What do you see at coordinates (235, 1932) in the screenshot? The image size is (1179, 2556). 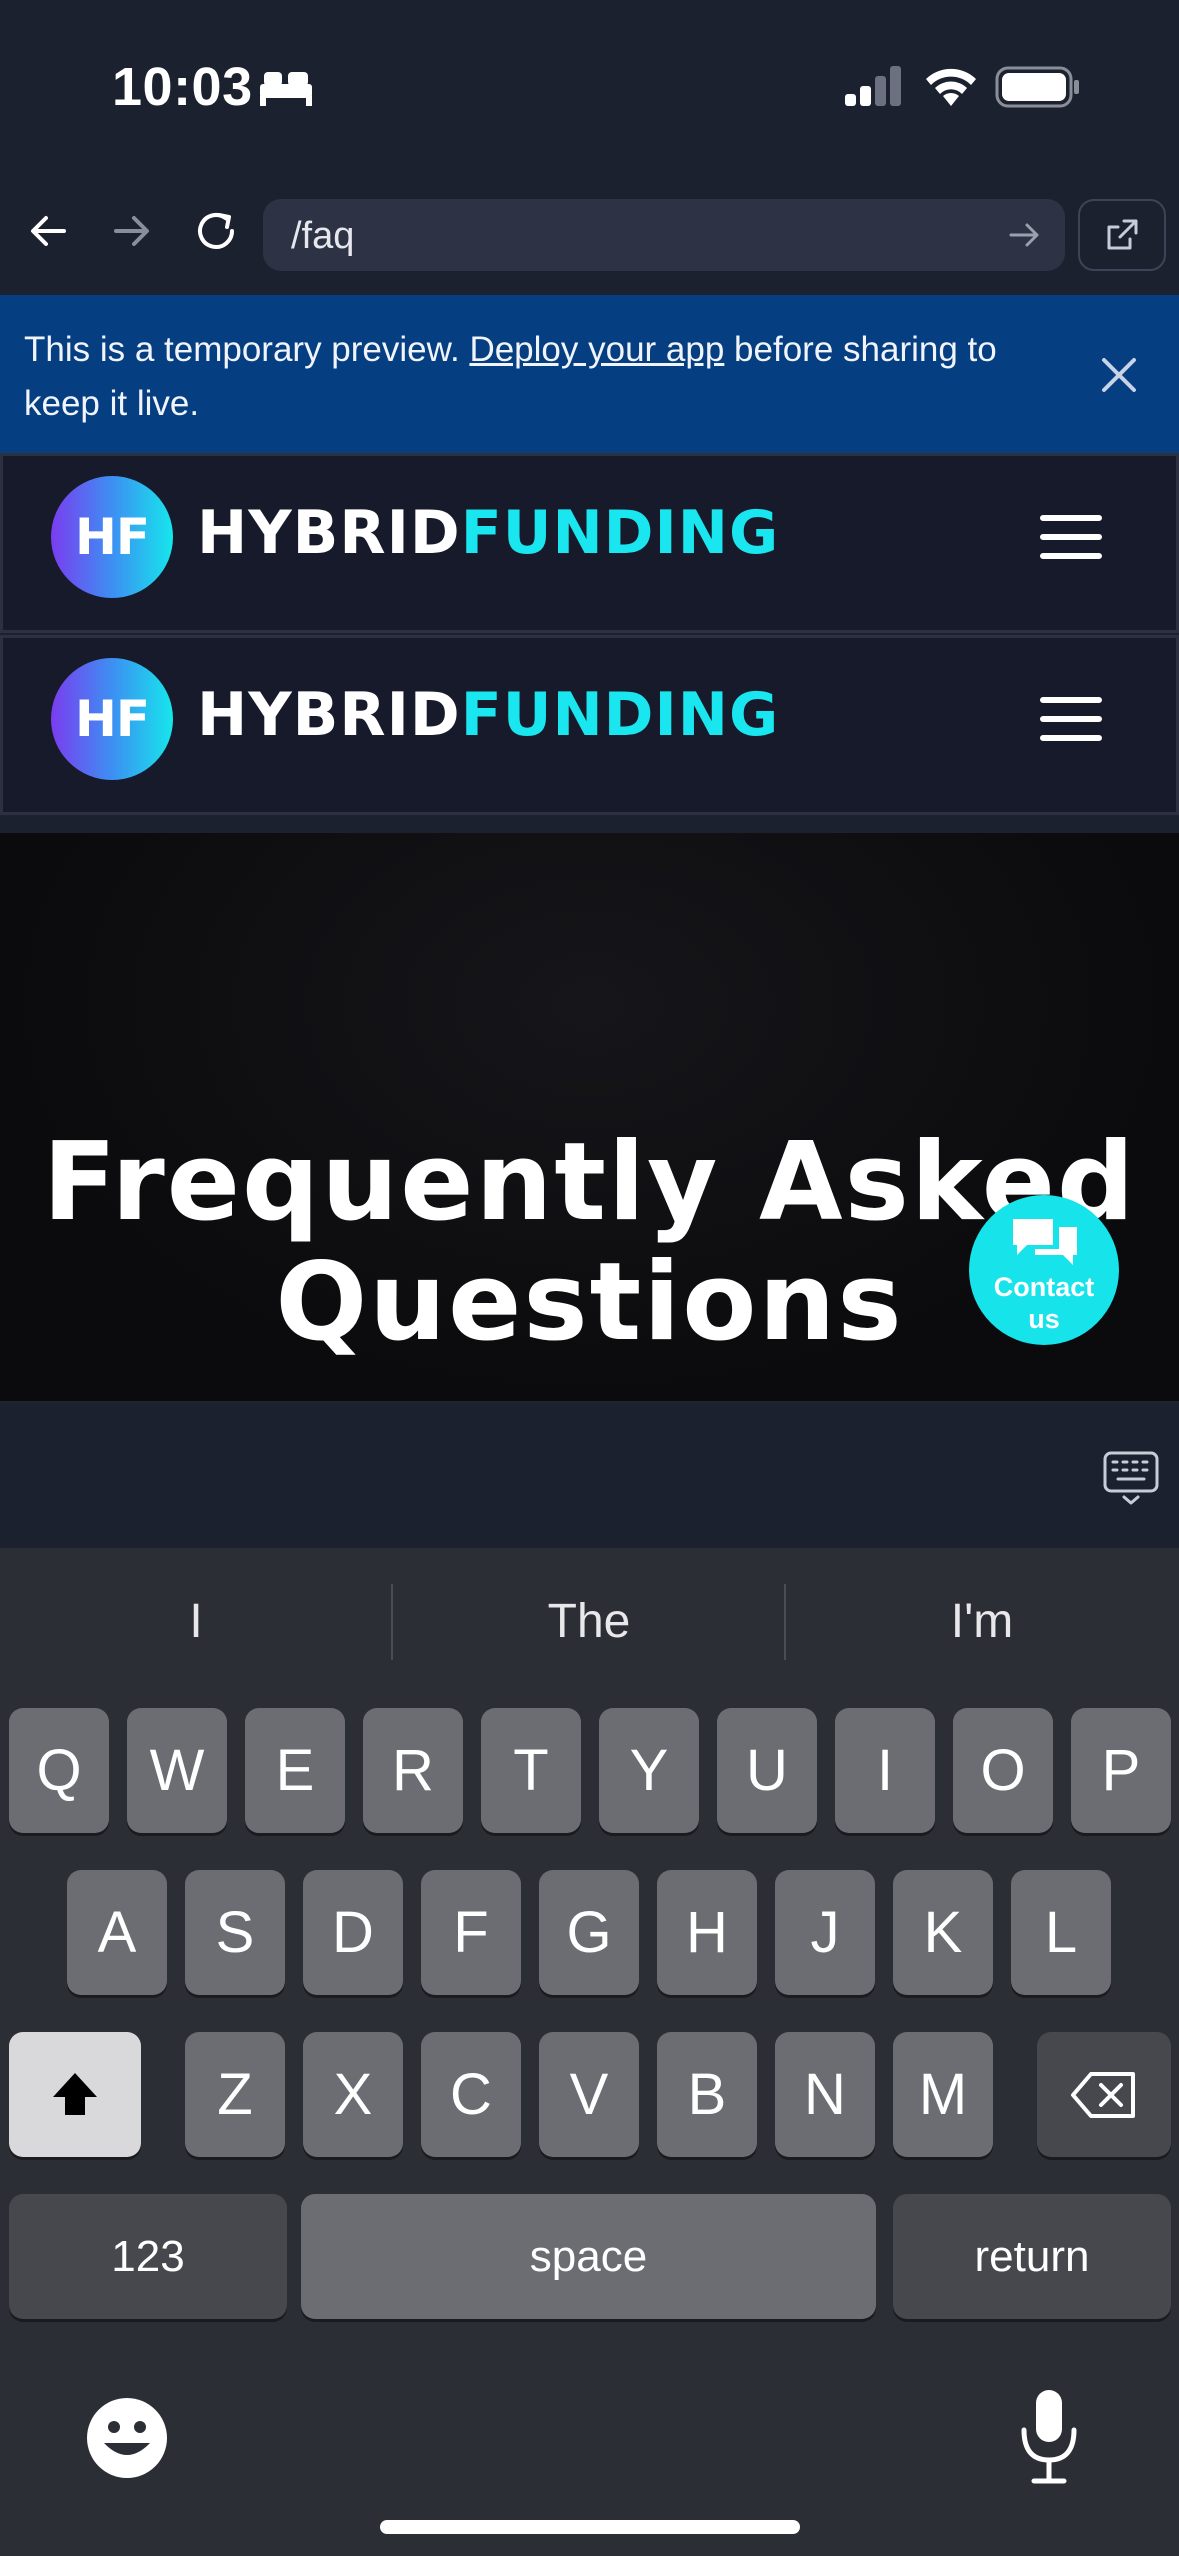 I see `key-s: S` at bounding box center [235, 1932].